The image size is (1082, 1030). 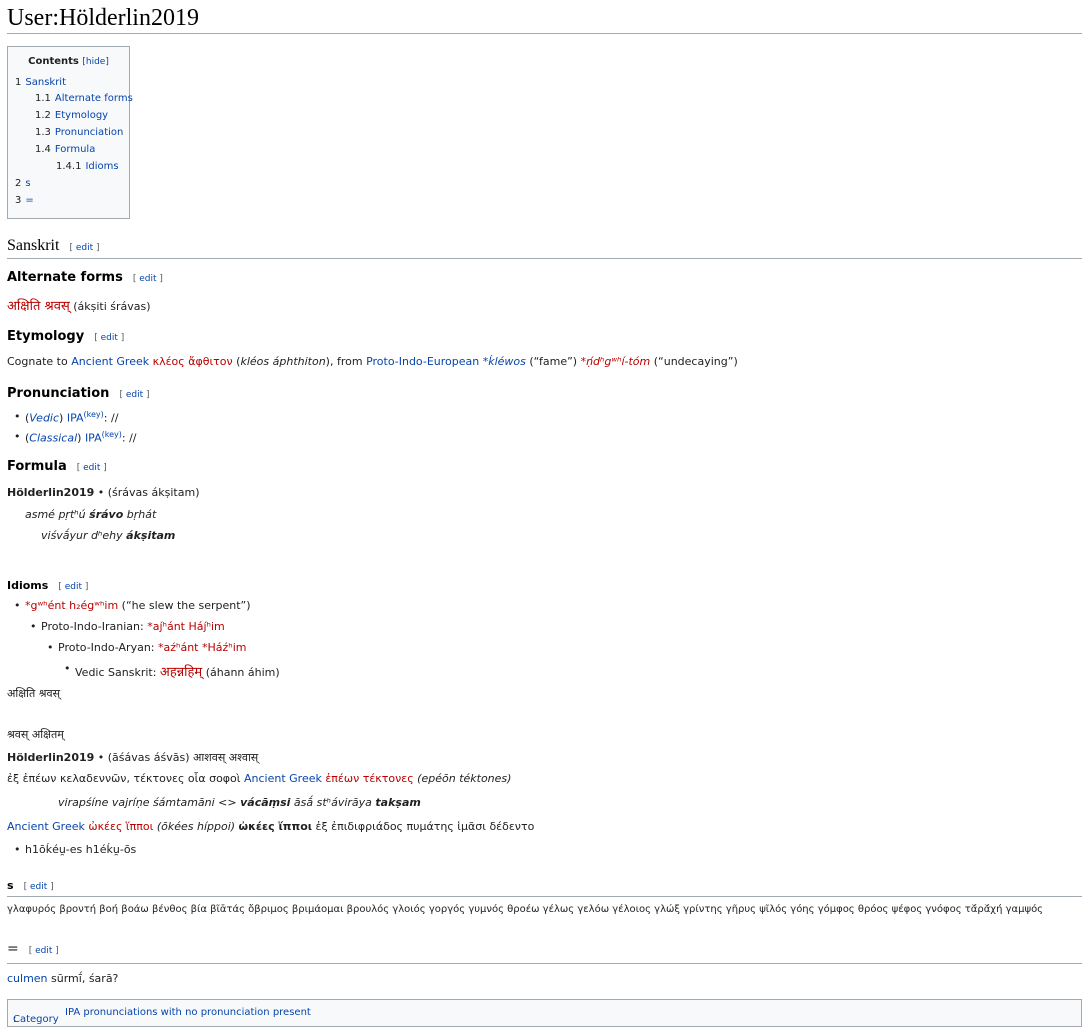 I want to click on toc-item-idioms: 1.4.1 Idioms, so click(x=87, y=166).